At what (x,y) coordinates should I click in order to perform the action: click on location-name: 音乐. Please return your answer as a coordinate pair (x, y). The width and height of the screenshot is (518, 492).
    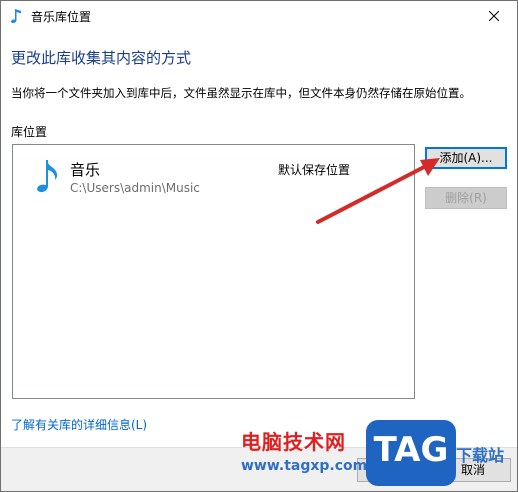
    Looking at the image, I should click on (85, 170).